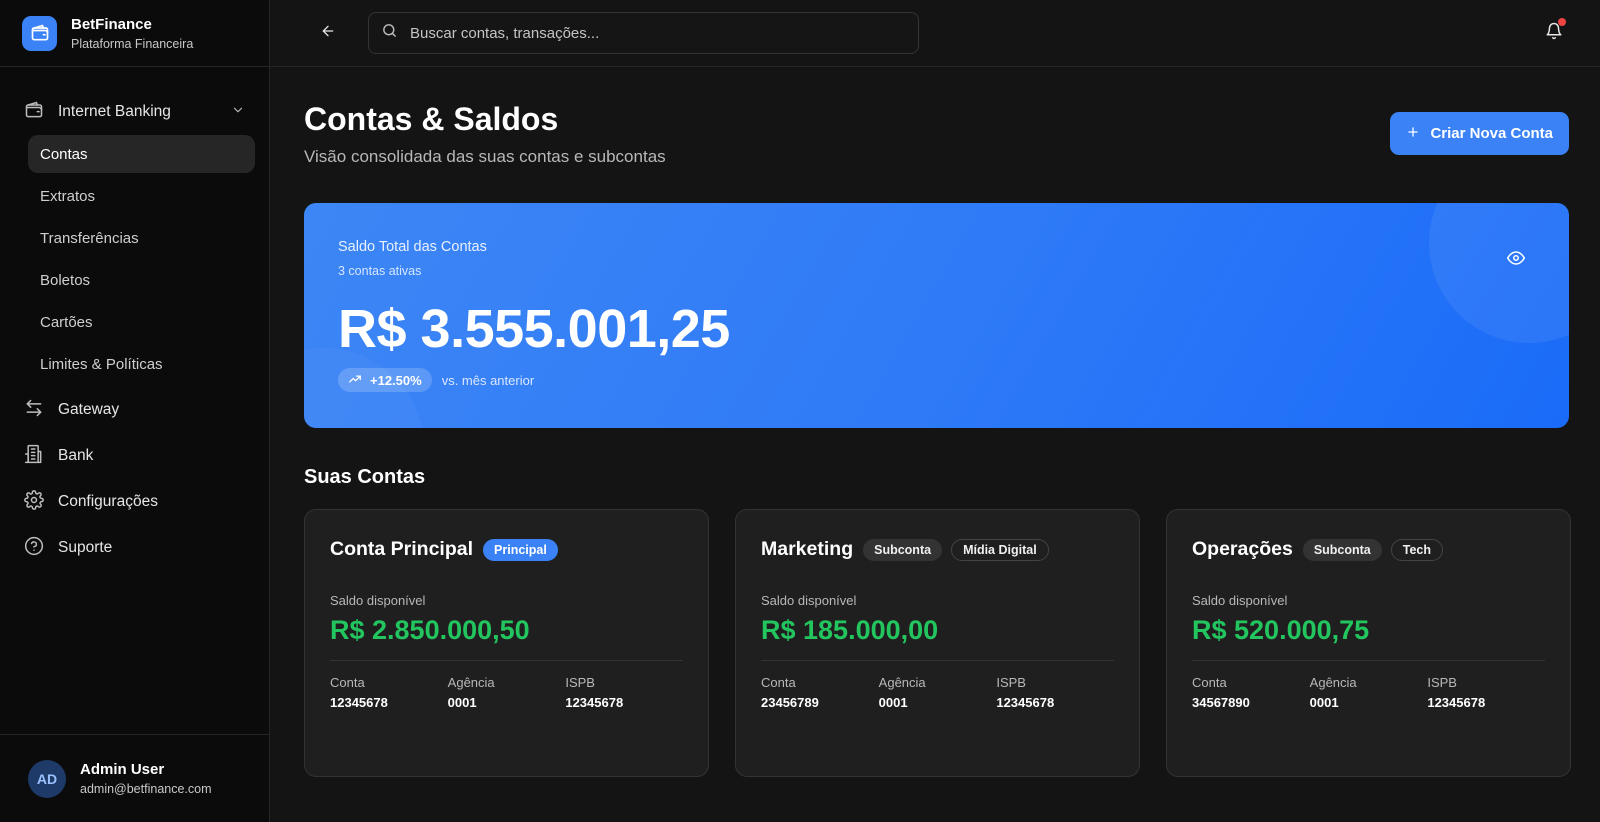  Describe the element at coordinates (108, 501) in the screenshot. I see `sidebar-group-label: Configurações` at that location.